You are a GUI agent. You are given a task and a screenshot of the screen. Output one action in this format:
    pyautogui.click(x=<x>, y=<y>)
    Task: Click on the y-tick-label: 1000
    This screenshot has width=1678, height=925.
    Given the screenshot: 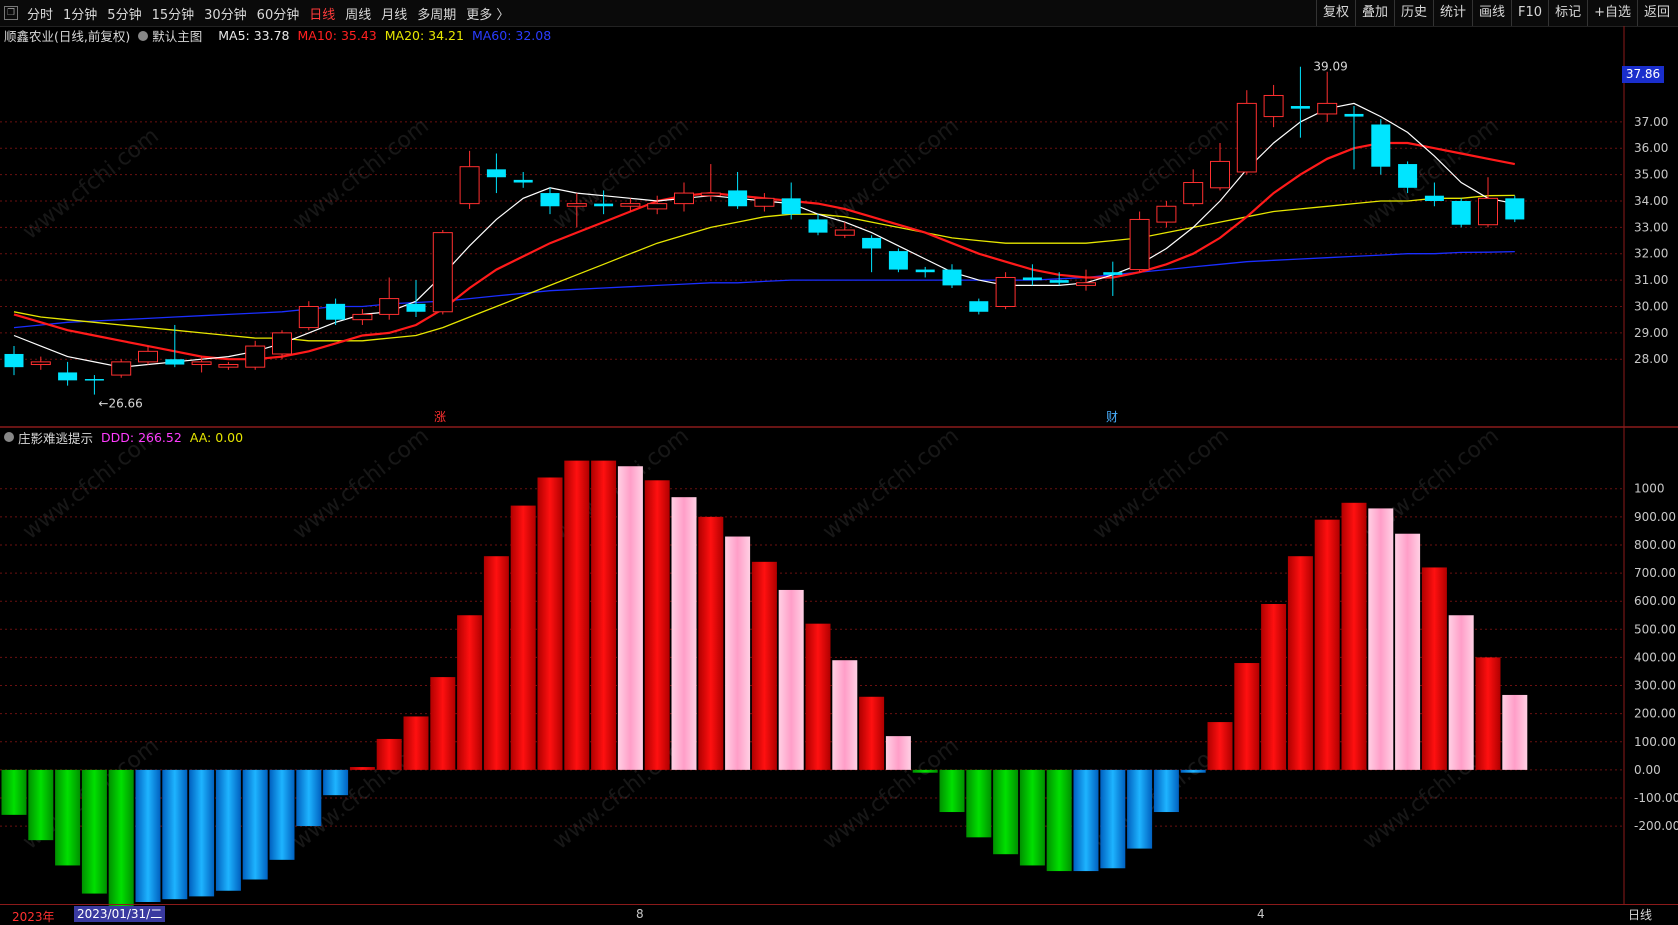 What is the action you would take?
    pyautogui.click(x=1649, y=489)
    